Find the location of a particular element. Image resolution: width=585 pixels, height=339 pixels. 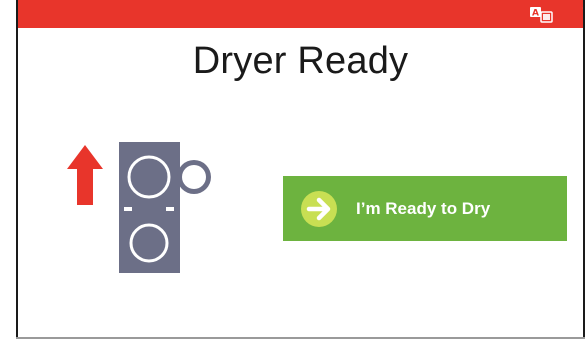

ready-to-dry-button: I’m Ready to Dry is located at coordinates (425, 208).